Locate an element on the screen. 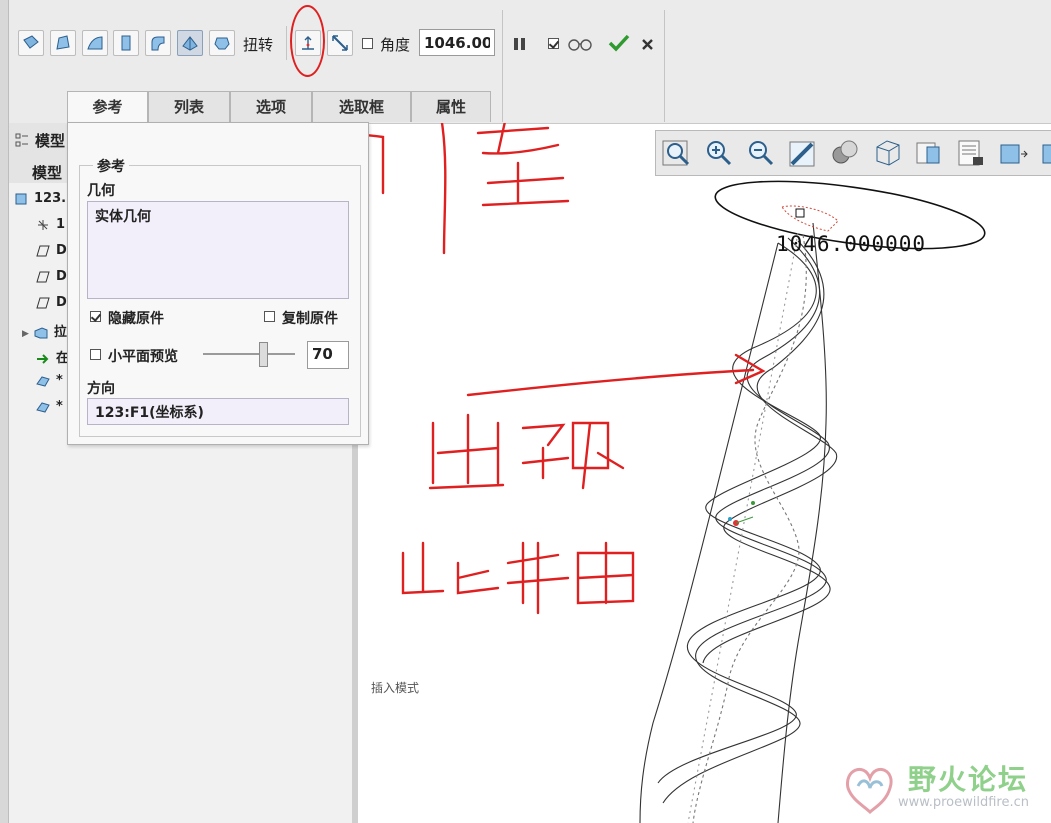 The image size is (1051, 823). shape-tool-5-icon is located at coordinates (158, 43).